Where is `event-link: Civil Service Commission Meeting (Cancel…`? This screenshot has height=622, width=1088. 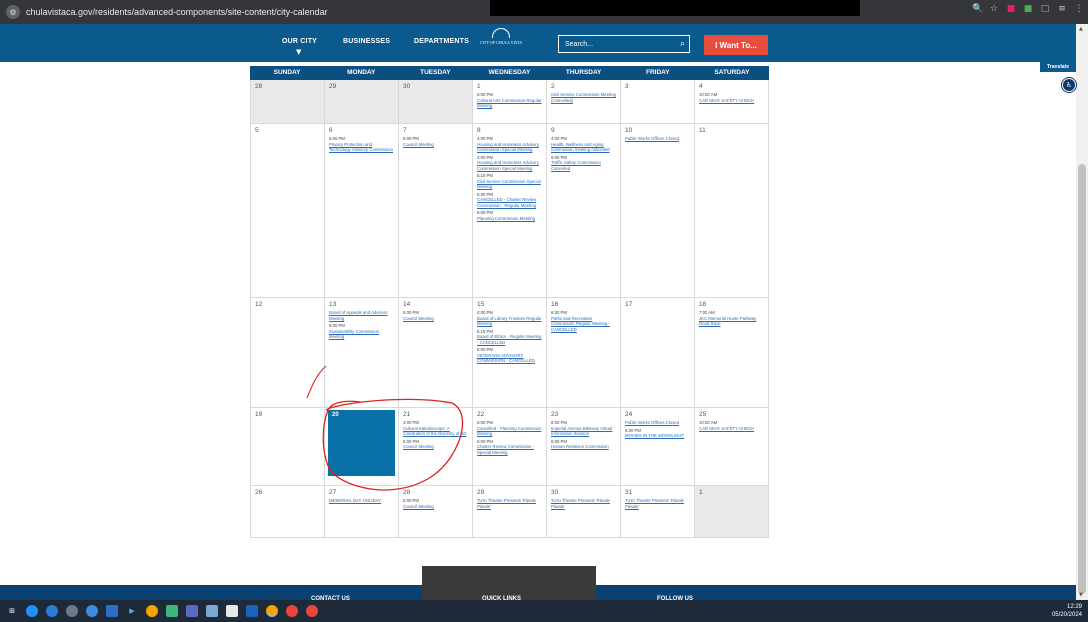
event-link: Civil Service Commission Meeting (Cancel… is located at coordinates (583, 97).